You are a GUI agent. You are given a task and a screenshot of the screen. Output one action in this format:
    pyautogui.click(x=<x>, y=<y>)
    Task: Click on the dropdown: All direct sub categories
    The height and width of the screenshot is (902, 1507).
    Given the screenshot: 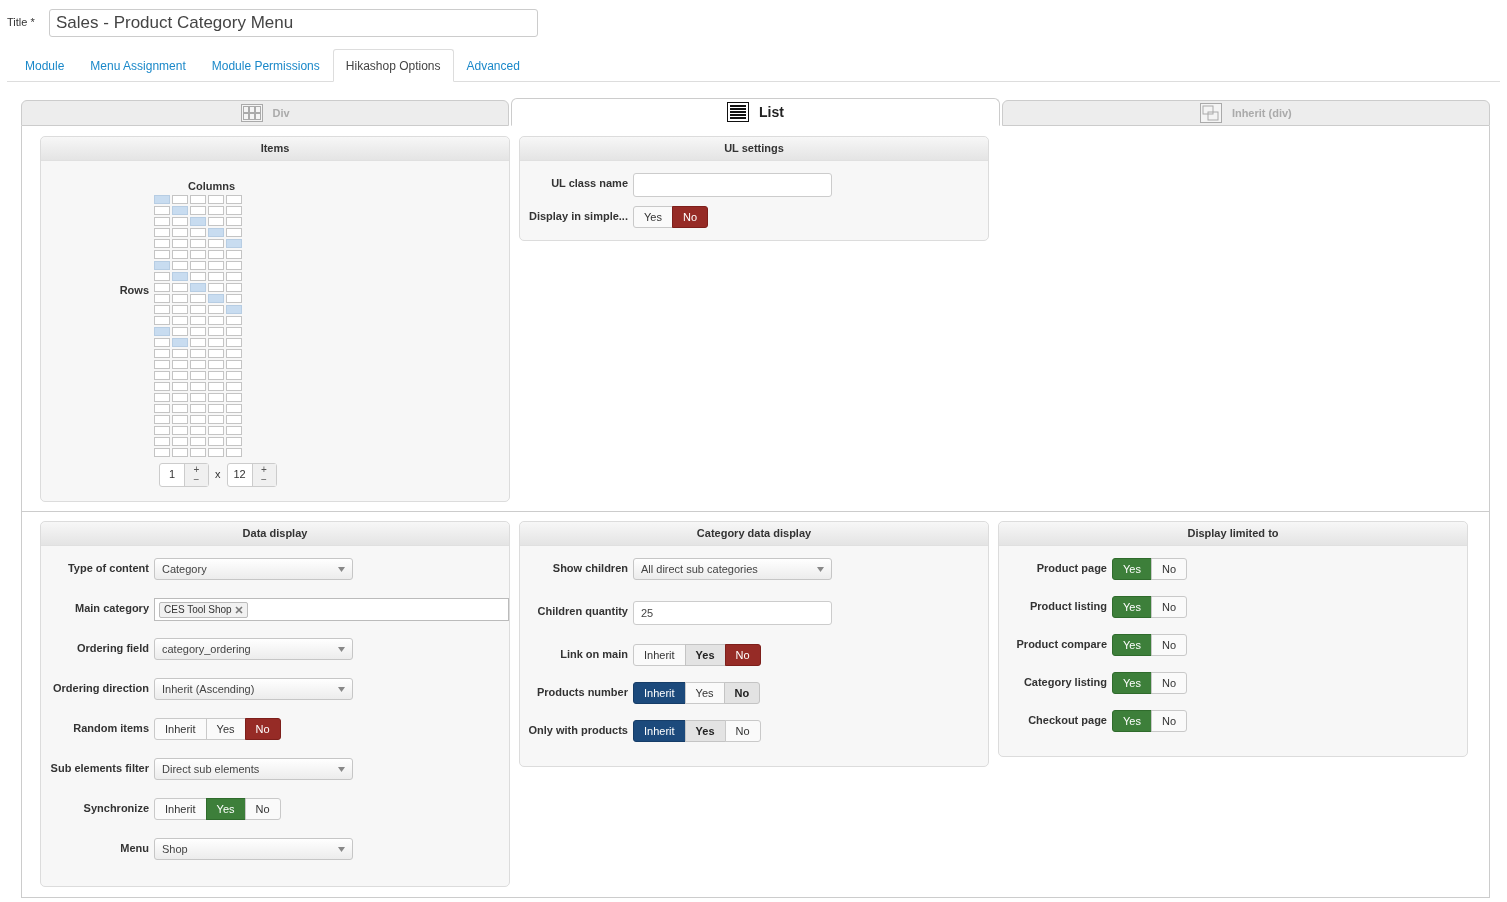 What is the action you would take?
    pyautogui.click(x=732, y=569)
    